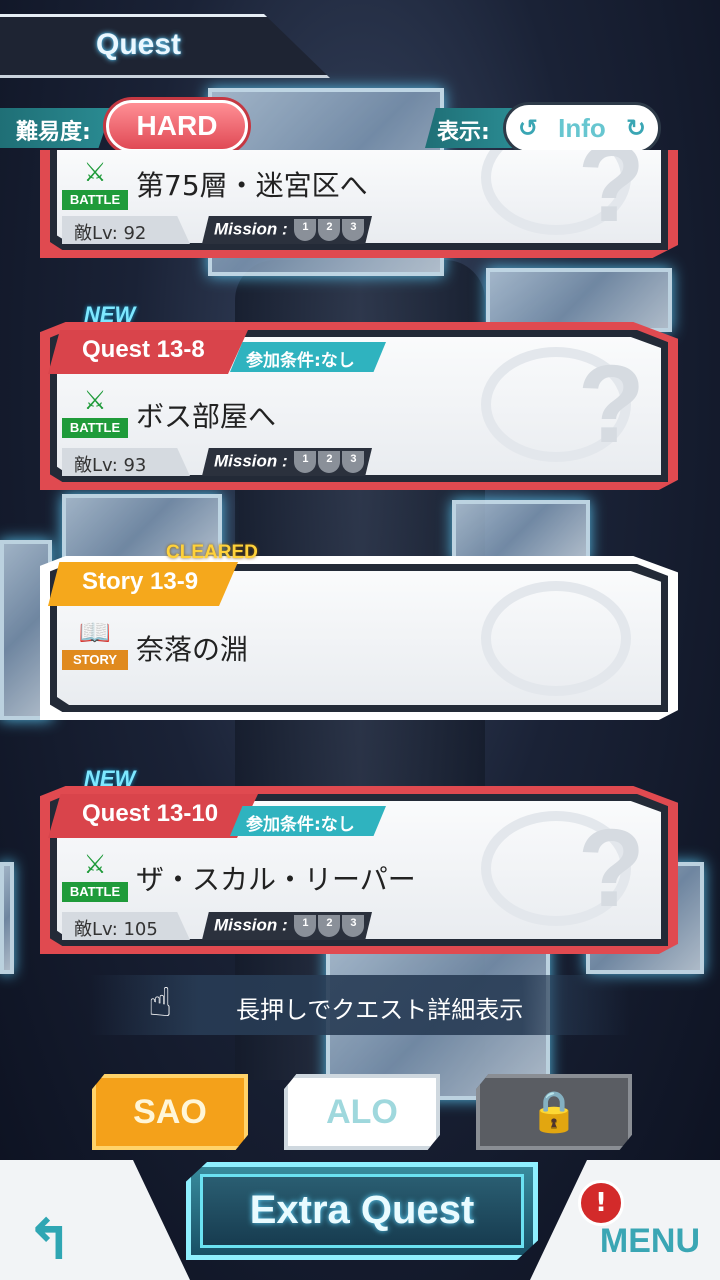  I want to click on card-emblem, so click(556, 638).